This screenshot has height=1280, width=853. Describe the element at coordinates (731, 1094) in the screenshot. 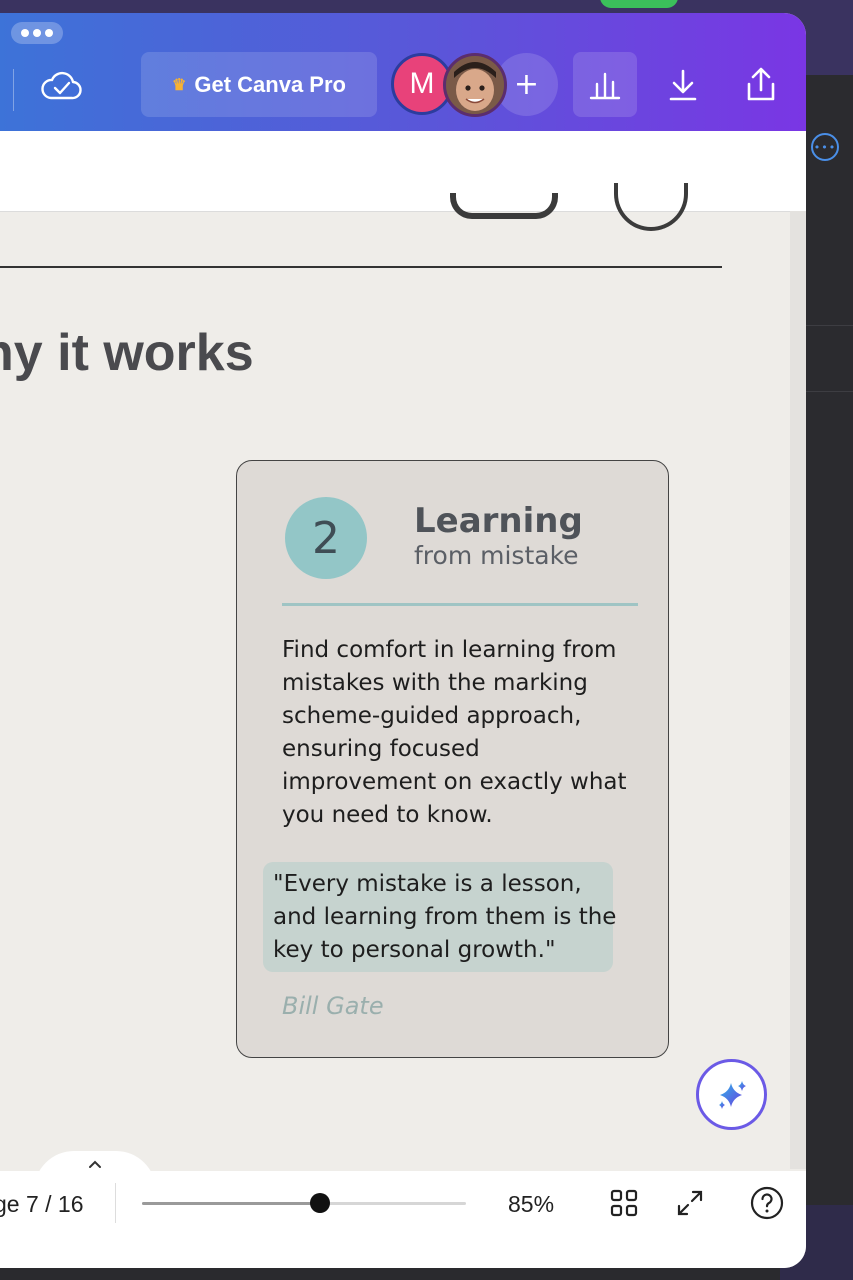

I see `magic-sparkle-icon` at that location.